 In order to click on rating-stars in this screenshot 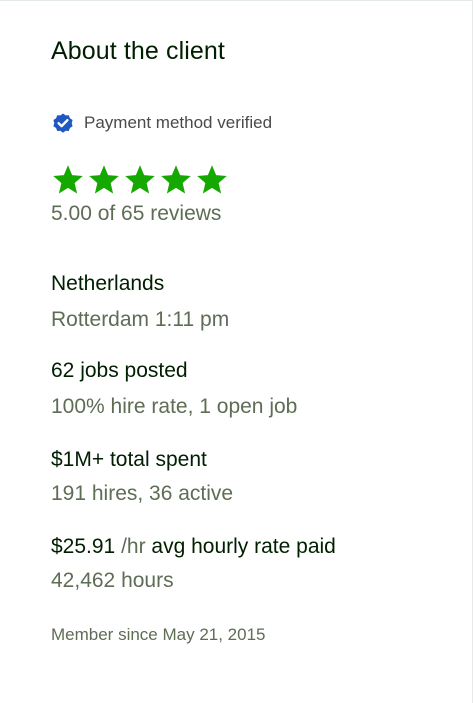, I will do `click(141, 180)`.